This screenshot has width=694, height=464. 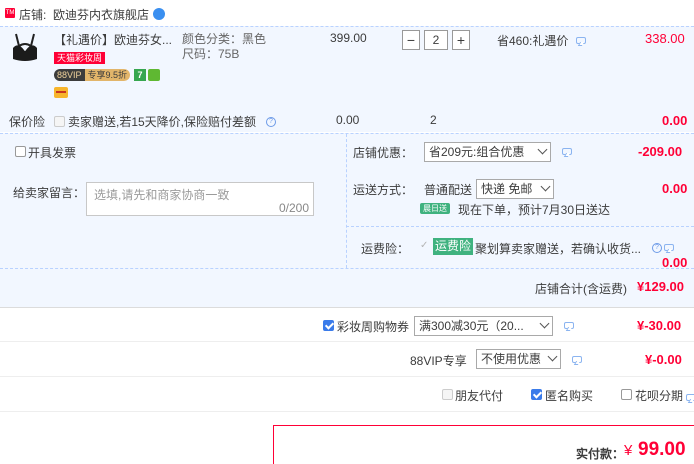 What do you see at coordinates (581, 40) in the screenshot?
I see `saving-info-icon` at bounding box center [581, 40].